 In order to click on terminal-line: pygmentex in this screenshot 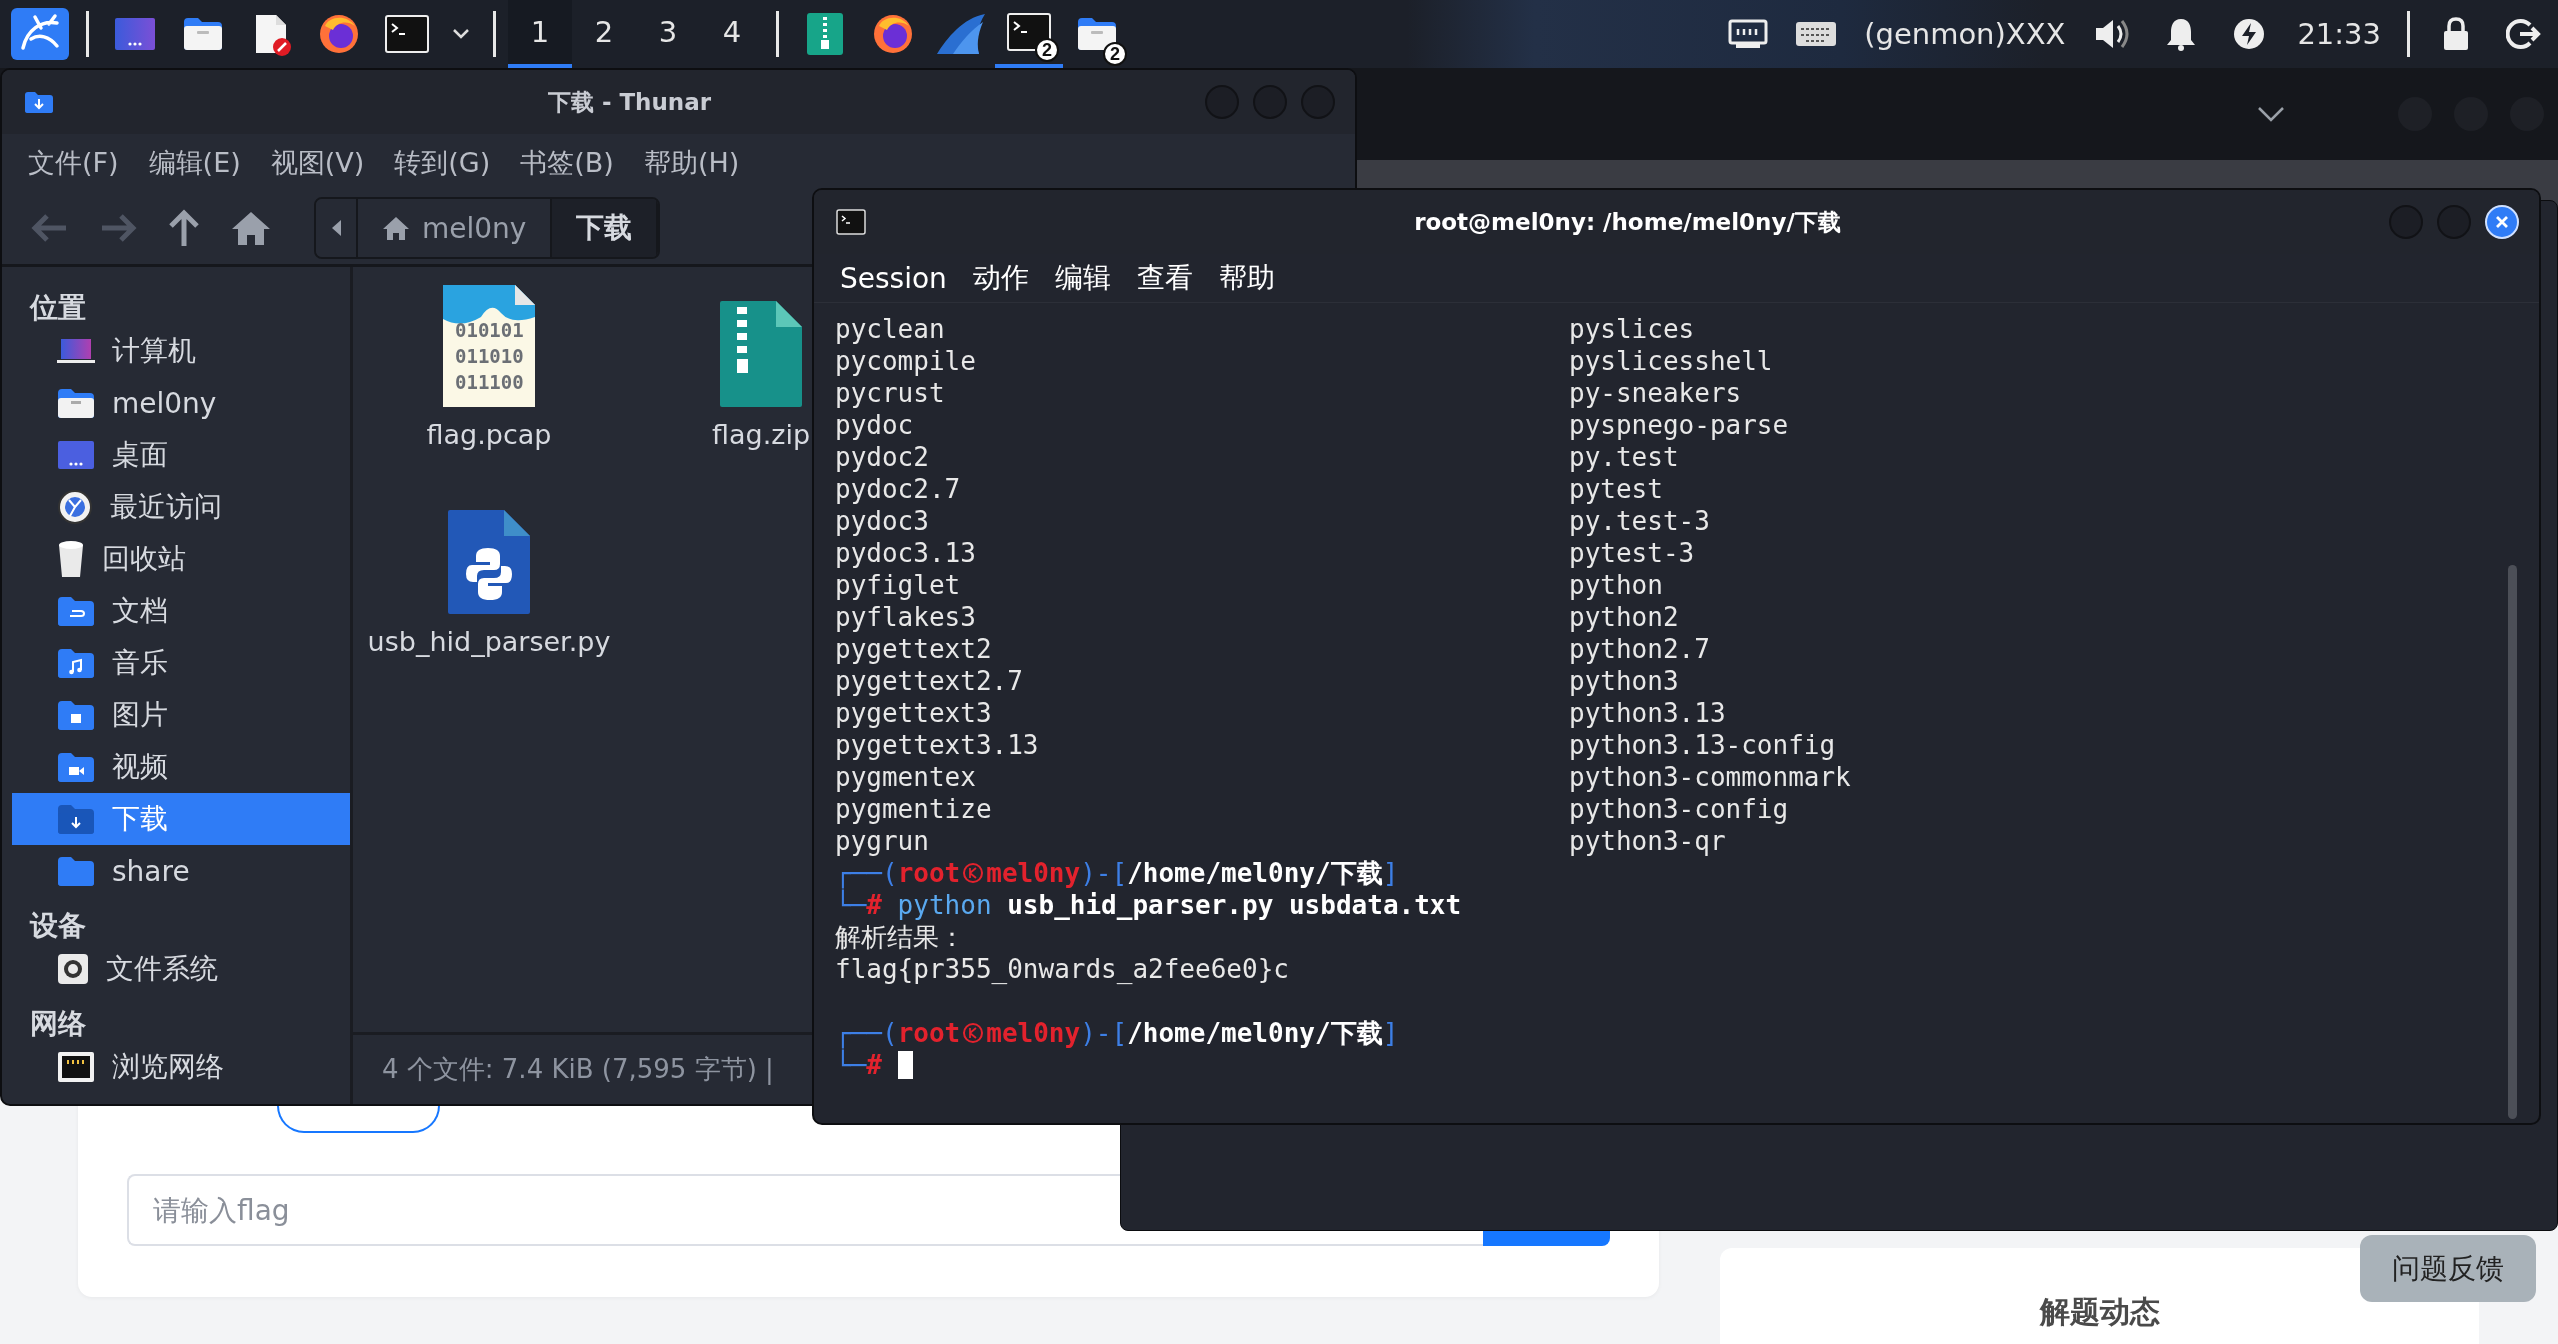, I will do `click(906, 777)`.